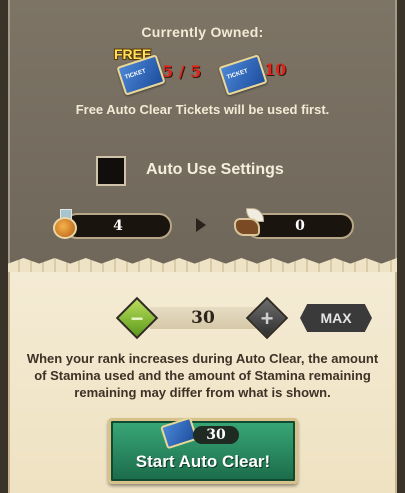 The image size is (405, 493). Describe the element at coordinates (248, 223) in the screenshot. I see `winged-boot-icon` at that location.